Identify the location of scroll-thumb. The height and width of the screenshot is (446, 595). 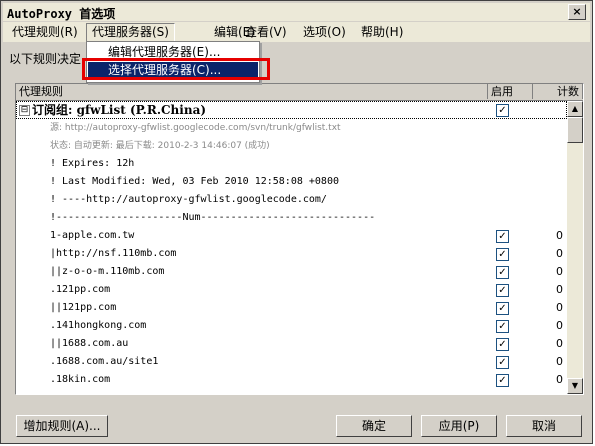
(575, 130).